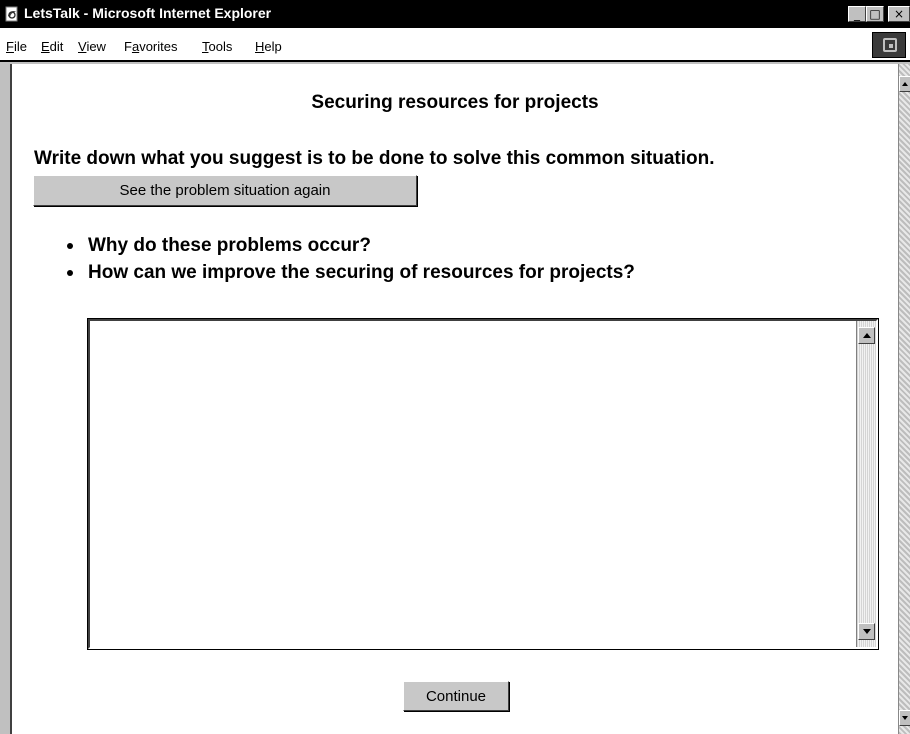 This screenshot has height=734, width=910. What do you see at coordinates (455, 45) in the screenshot?
I see `menu-bar: File Edit View Favorites Tools Help` at bounding box center [455, 45].